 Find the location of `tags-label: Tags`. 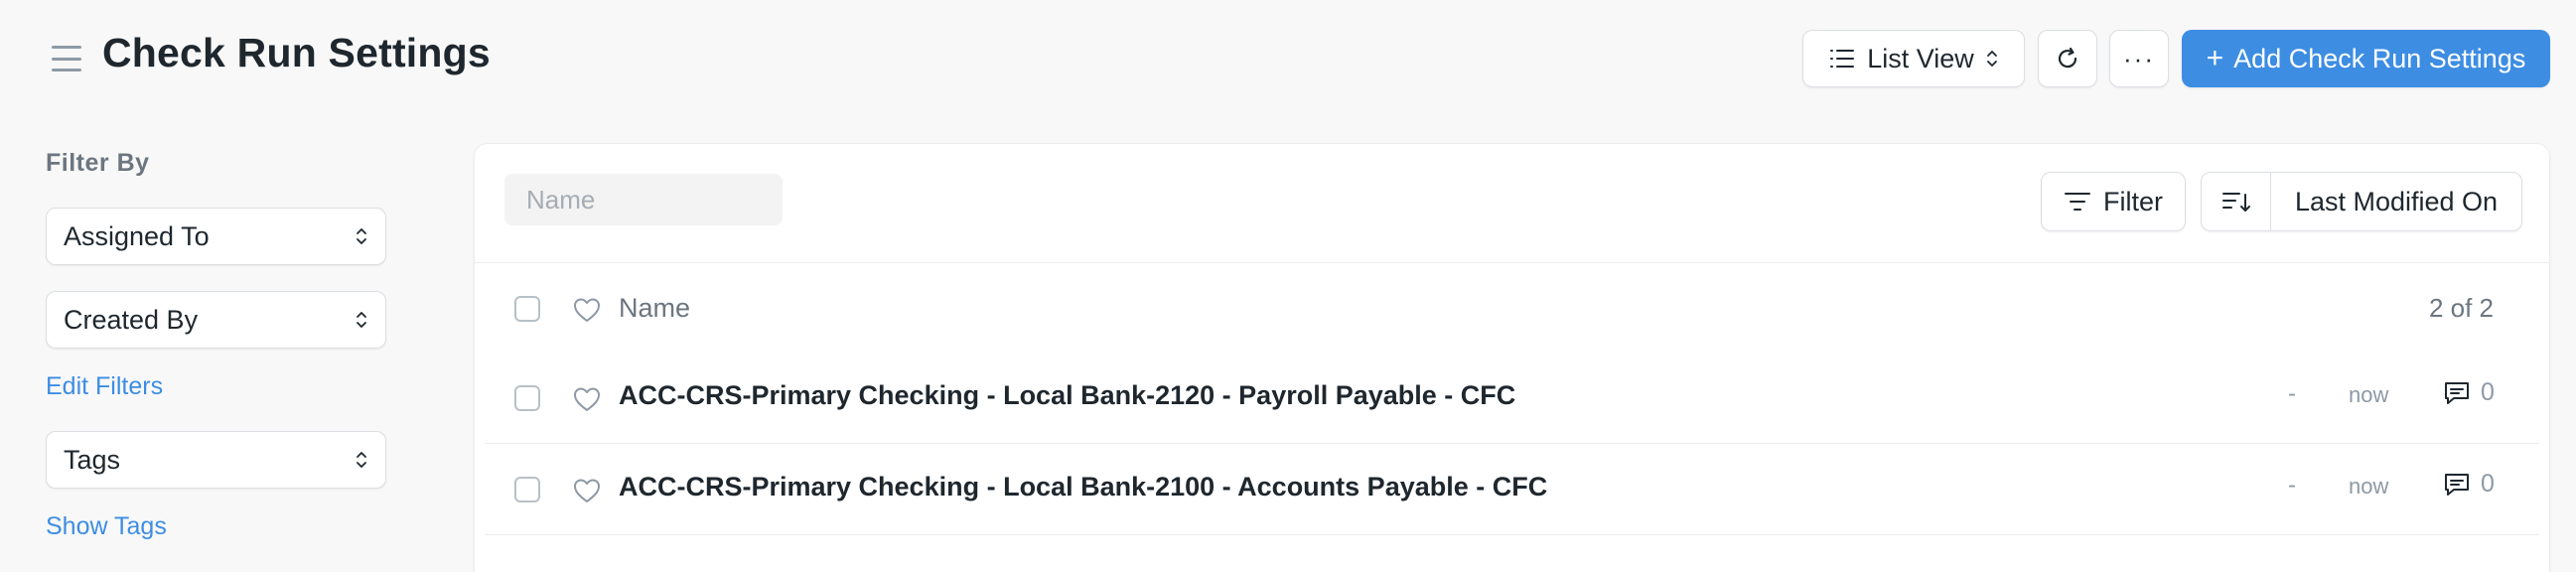

tags-label: Tags is located at coordinates (93, 460).